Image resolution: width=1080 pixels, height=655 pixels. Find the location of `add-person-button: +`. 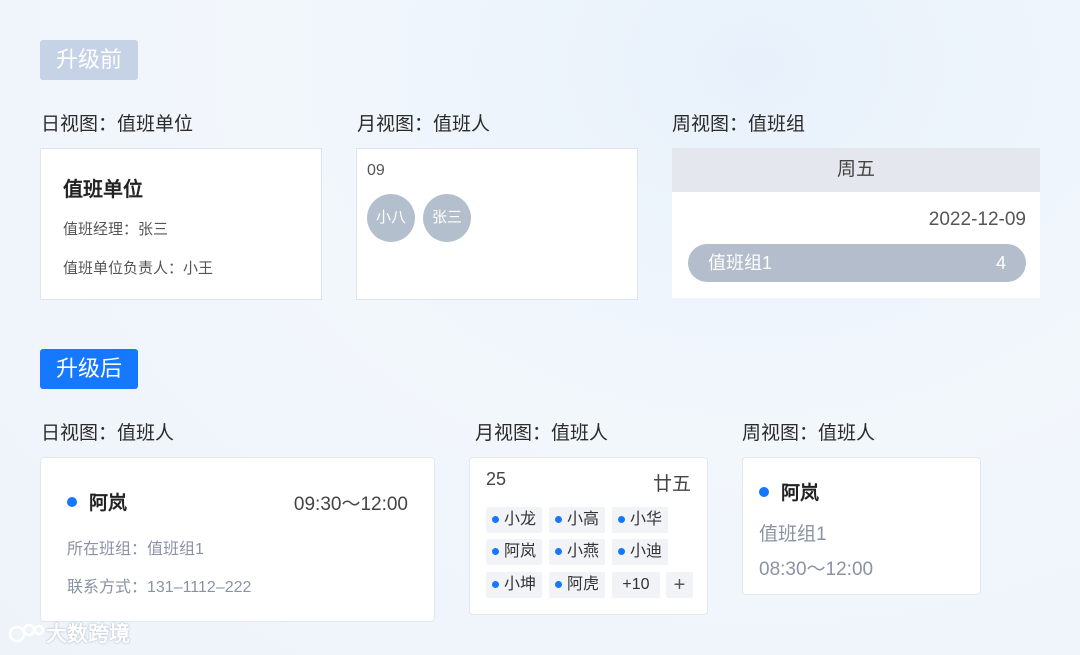

add-person-button: + is located at coordinates (679, 585).